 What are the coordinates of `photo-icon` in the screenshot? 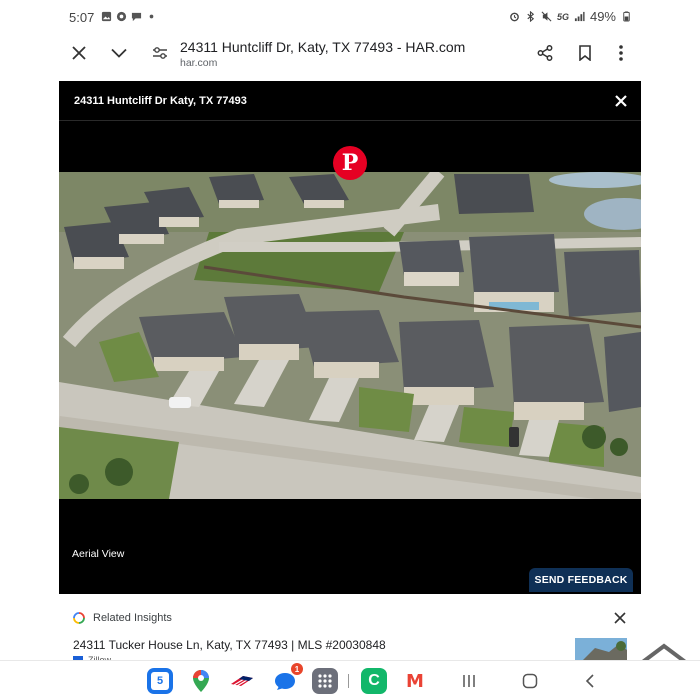 It's located at (106, 16).